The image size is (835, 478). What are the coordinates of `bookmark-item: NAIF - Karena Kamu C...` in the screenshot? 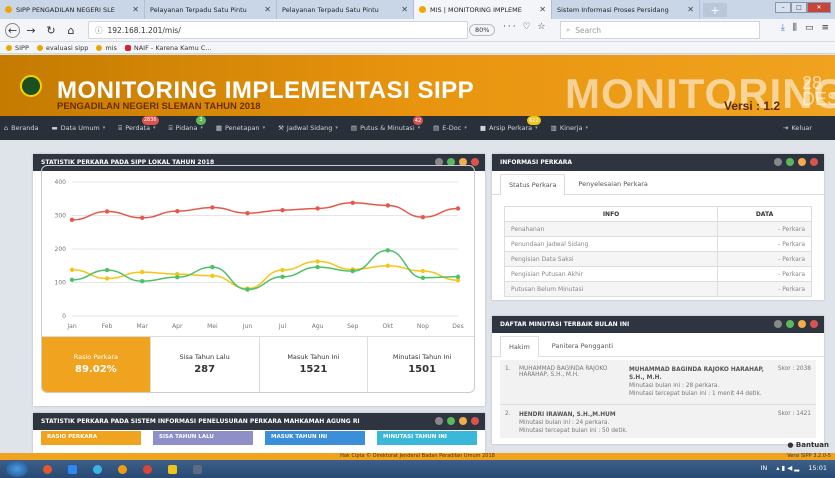 It's located at (168, 48).